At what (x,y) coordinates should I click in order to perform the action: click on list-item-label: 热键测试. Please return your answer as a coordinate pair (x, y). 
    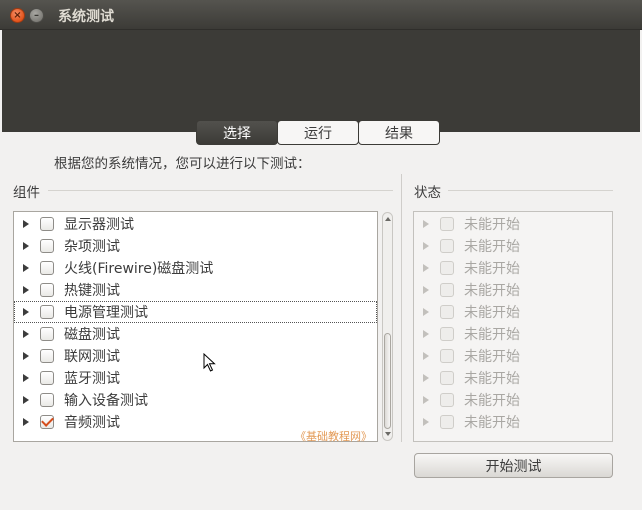
    Looking at the image, I should click on (92, 291).